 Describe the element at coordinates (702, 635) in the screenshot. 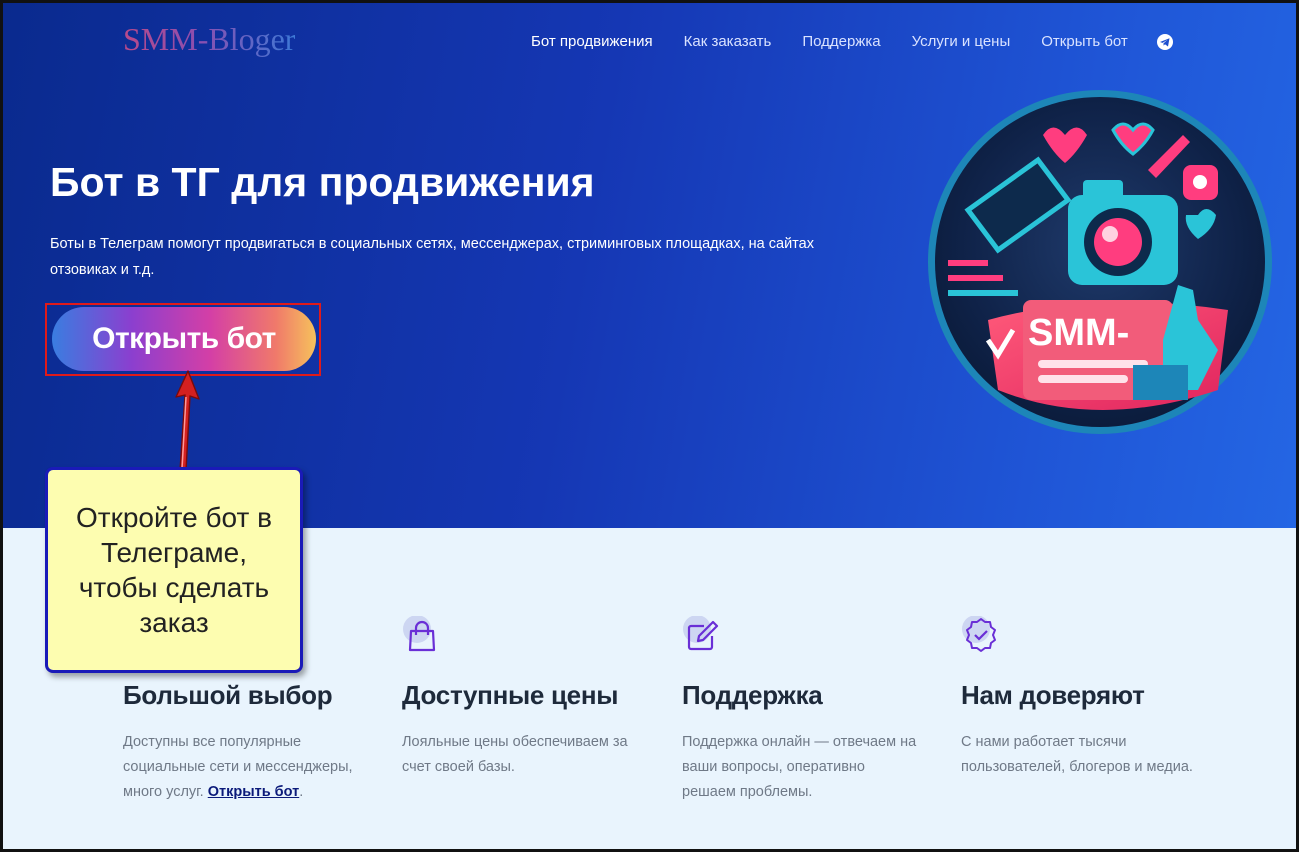

I see `edit-icon` at that location.